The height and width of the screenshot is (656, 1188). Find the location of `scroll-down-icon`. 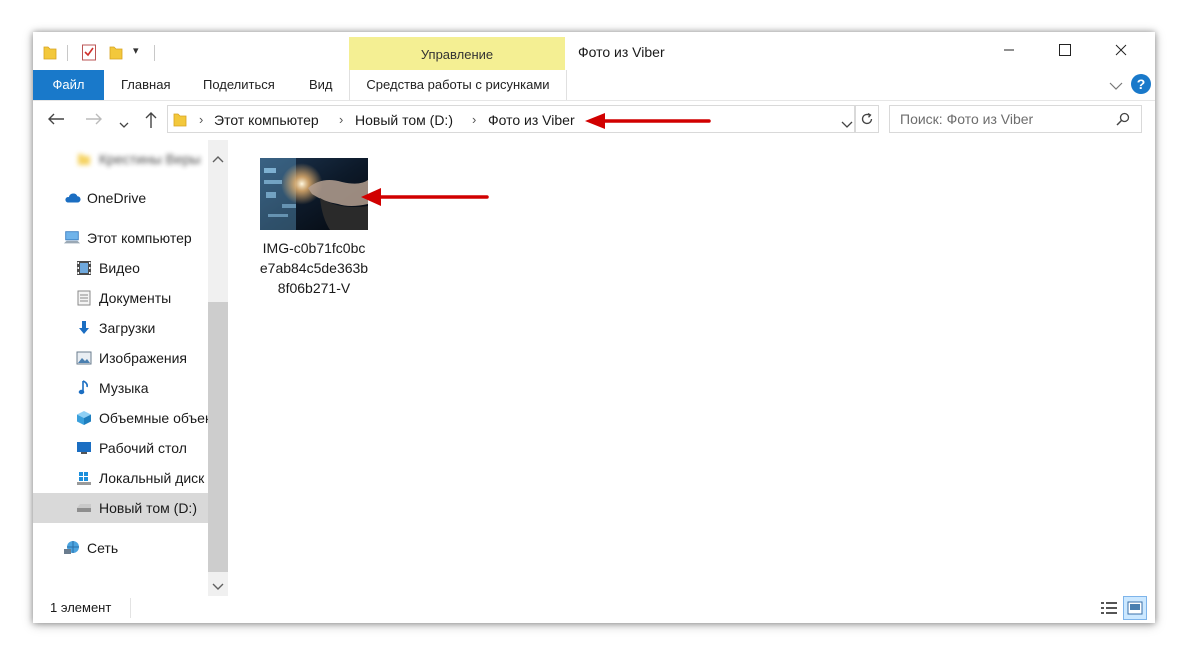

scroll-down-icon is located at coordinates (218, 586).